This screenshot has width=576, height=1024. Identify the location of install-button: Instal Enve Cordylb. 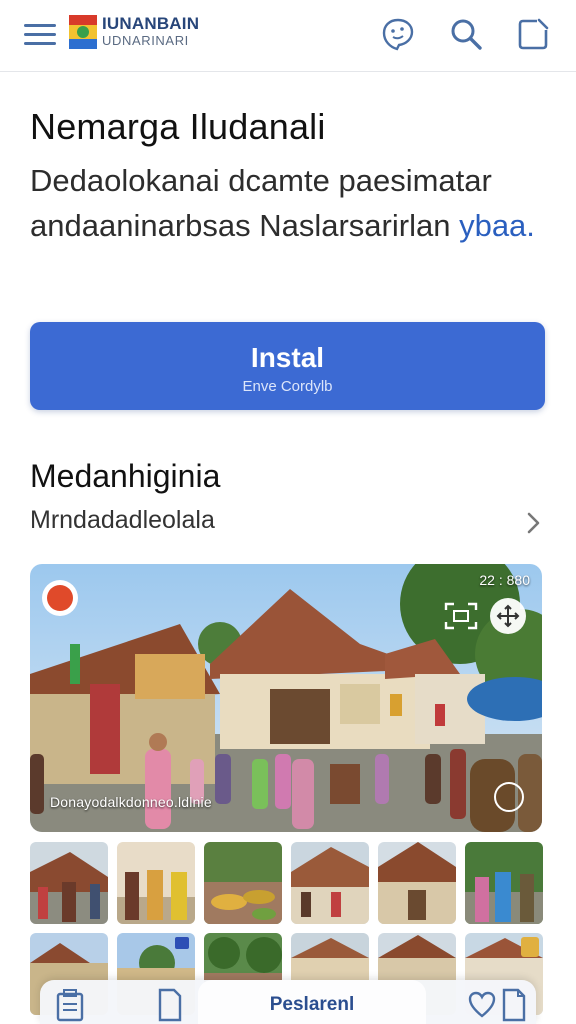
(287, 366).